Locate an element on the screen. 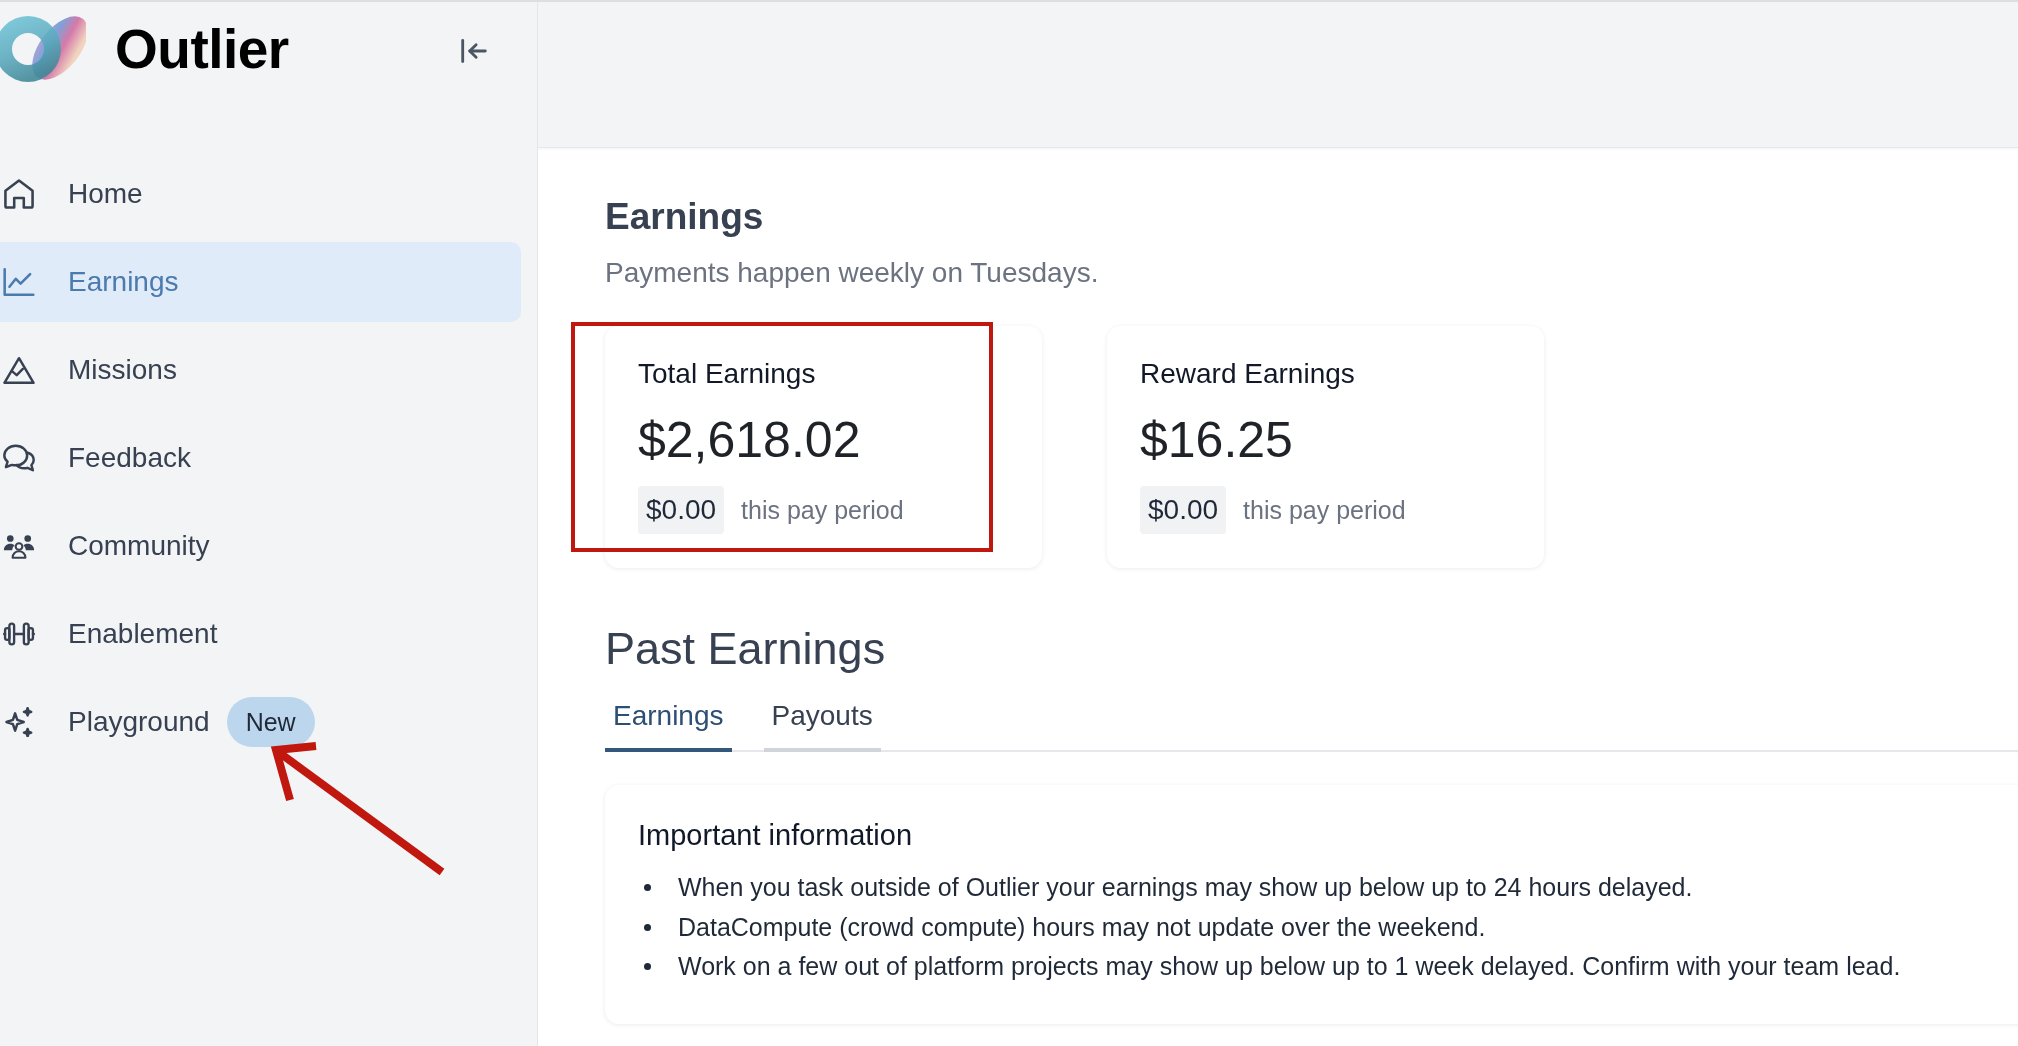  tab: Payouts is located at coordinates (822, 725).